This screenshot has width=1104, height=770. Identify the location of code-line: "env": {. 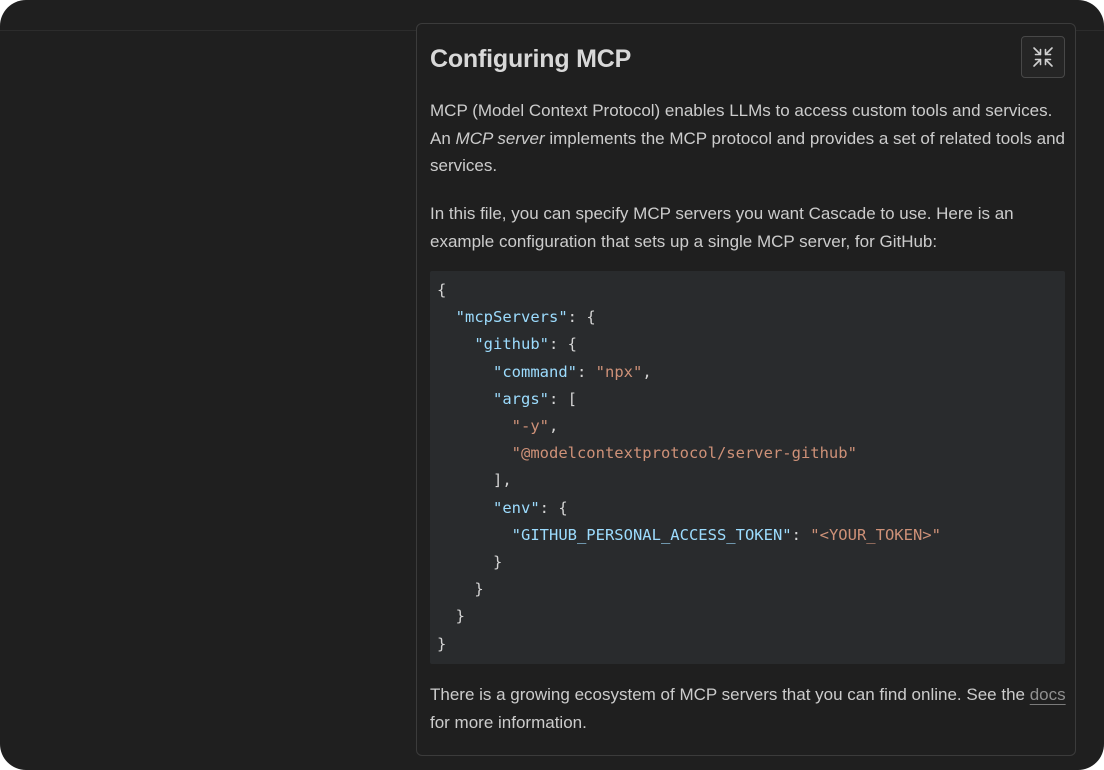
(502, 508).